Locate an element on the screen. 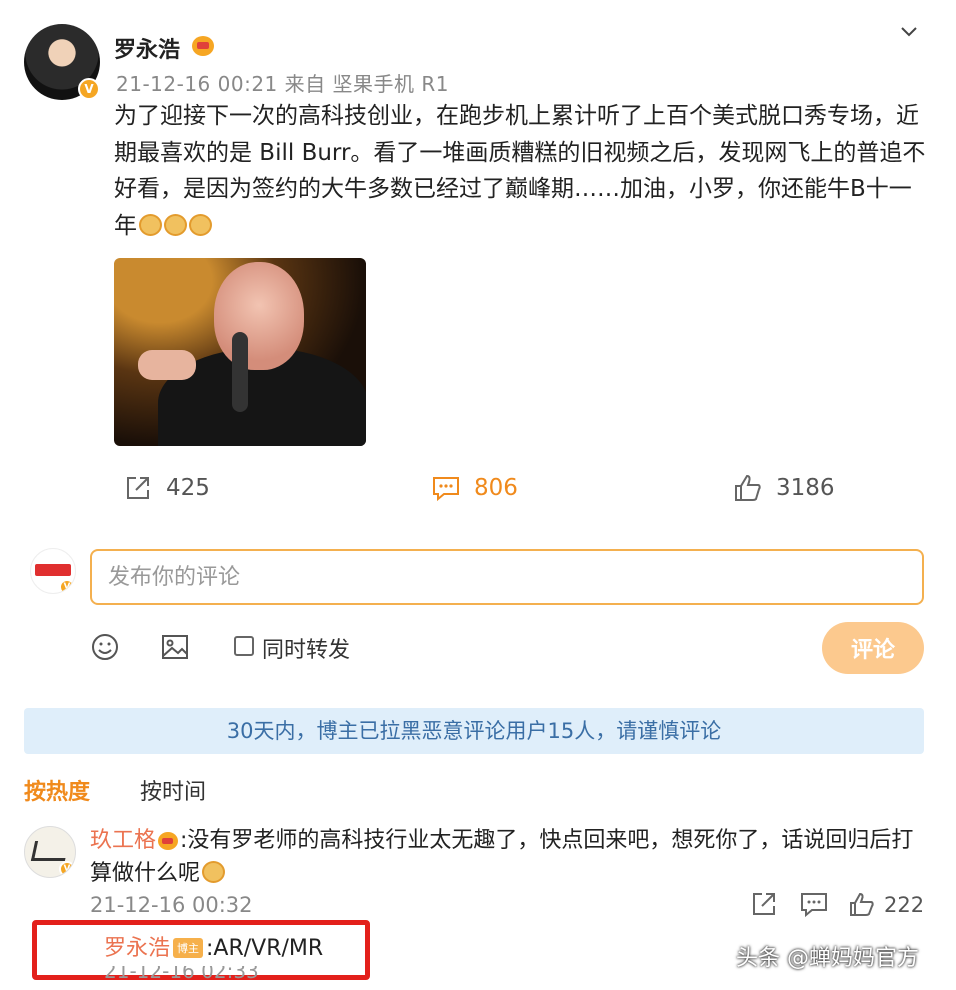 This screenshot has width=956, height=990. post-meta: 21-12-16 00:21 来自 坚果手机 R1 is located at coordinates (282, 84).